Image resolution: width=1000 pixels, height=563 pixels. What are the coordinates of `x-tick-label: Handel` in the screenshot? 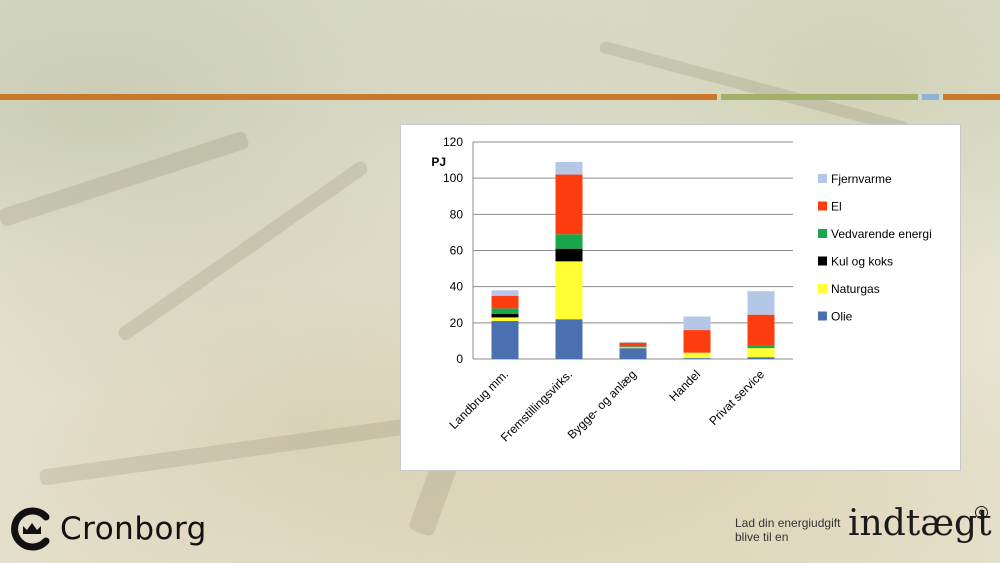 It's located at (684, 385).